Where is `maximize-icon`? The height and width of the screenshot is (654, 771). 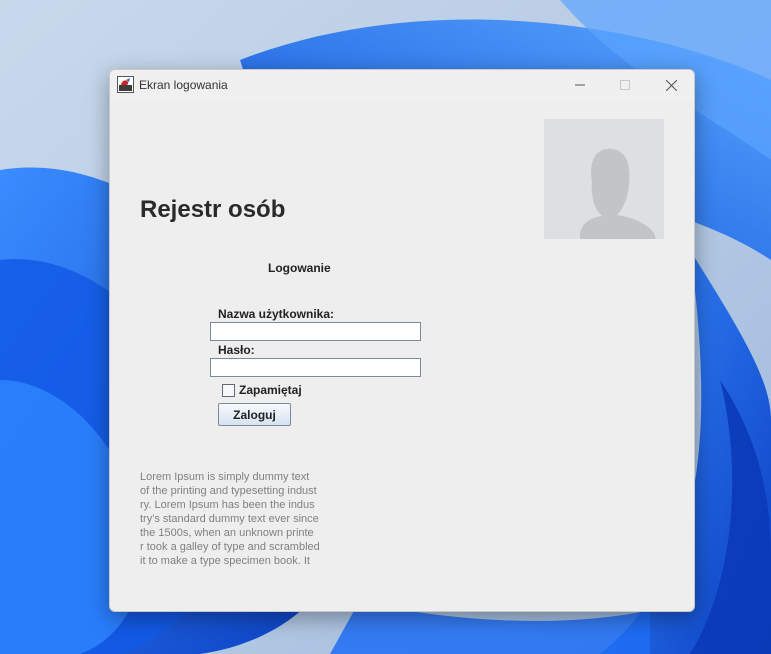 maximize-icon is located at coordinates (625, 85).